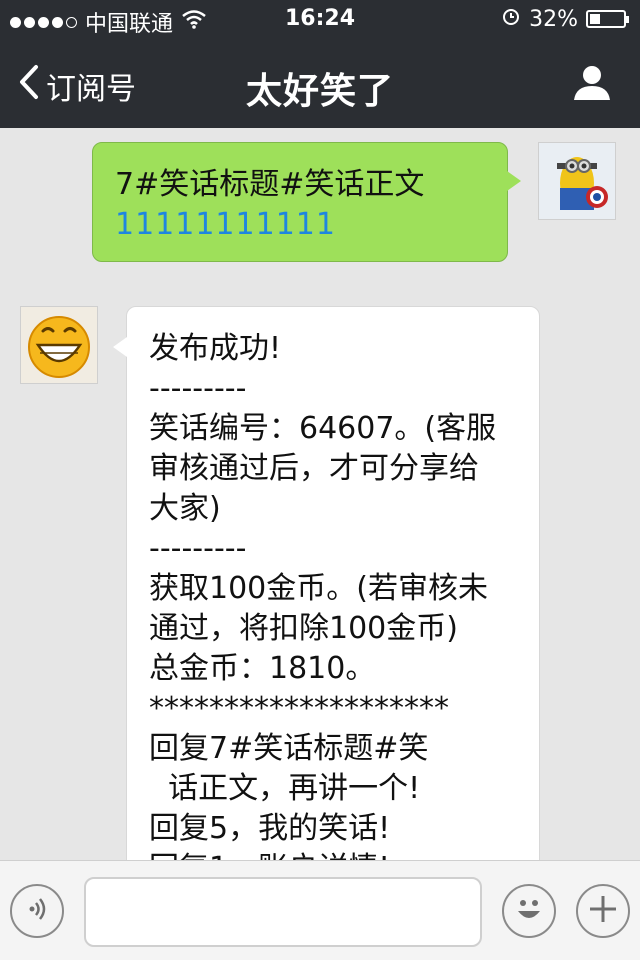 This screenshot has height=960, width=640. I want to click on message-line: 通过，将扣除100金币), so click(303, 628).